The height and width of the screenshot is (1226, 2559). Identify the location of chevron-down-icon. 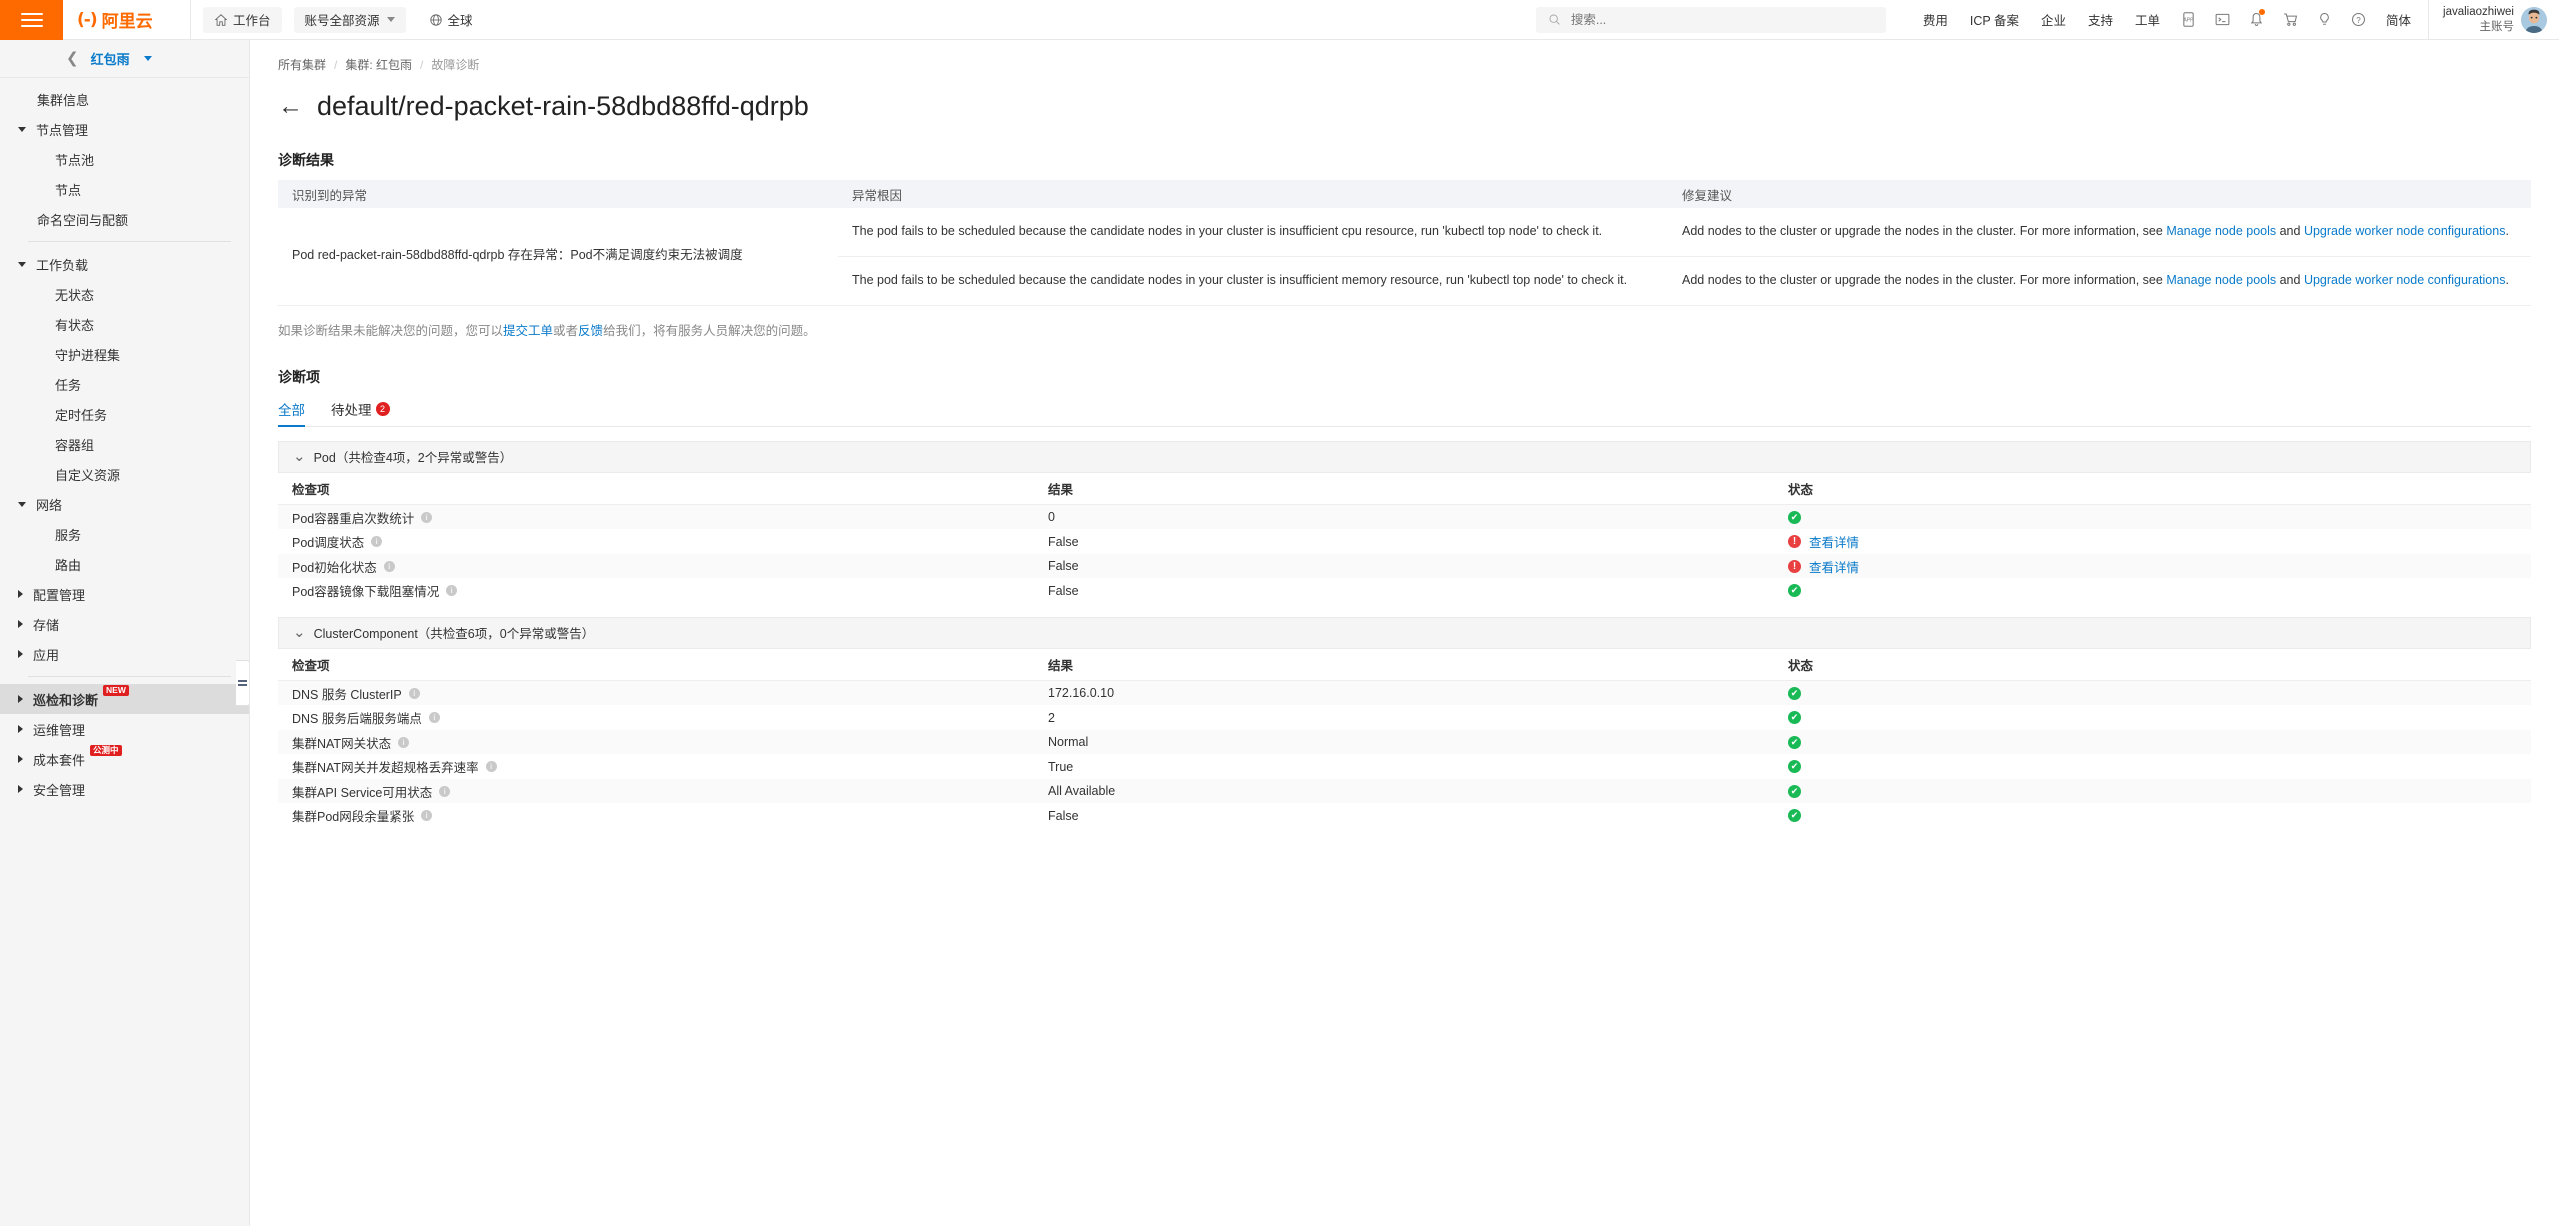
(22, 264).